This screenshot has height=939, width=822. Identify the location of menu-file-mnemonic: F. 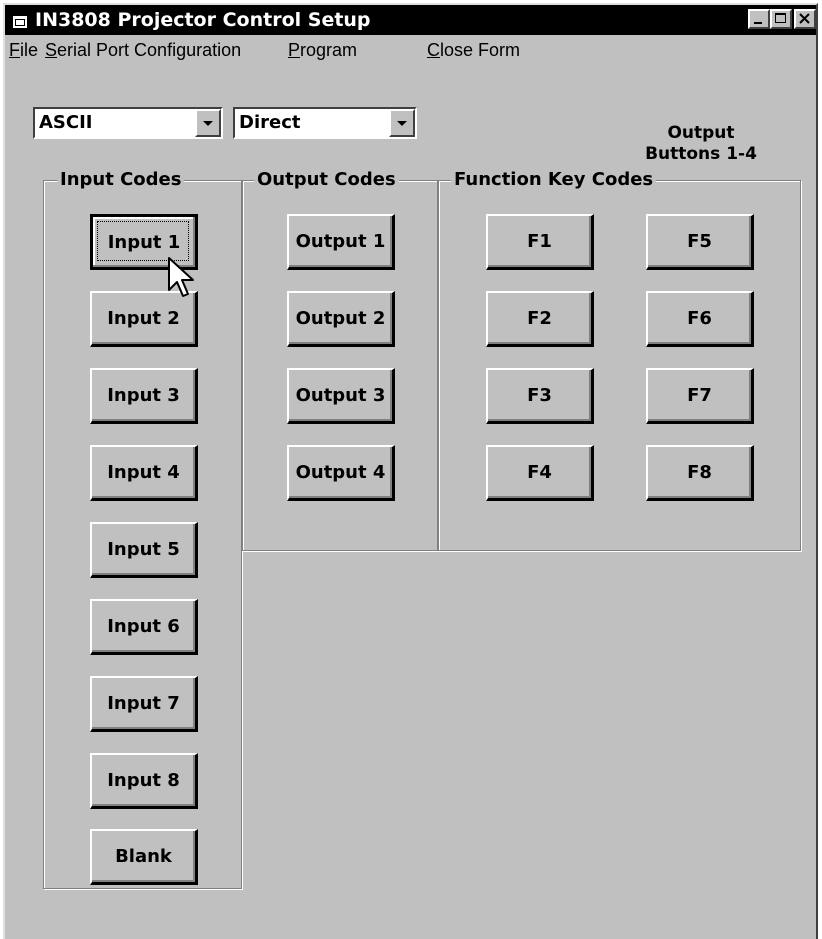
(14, 50).